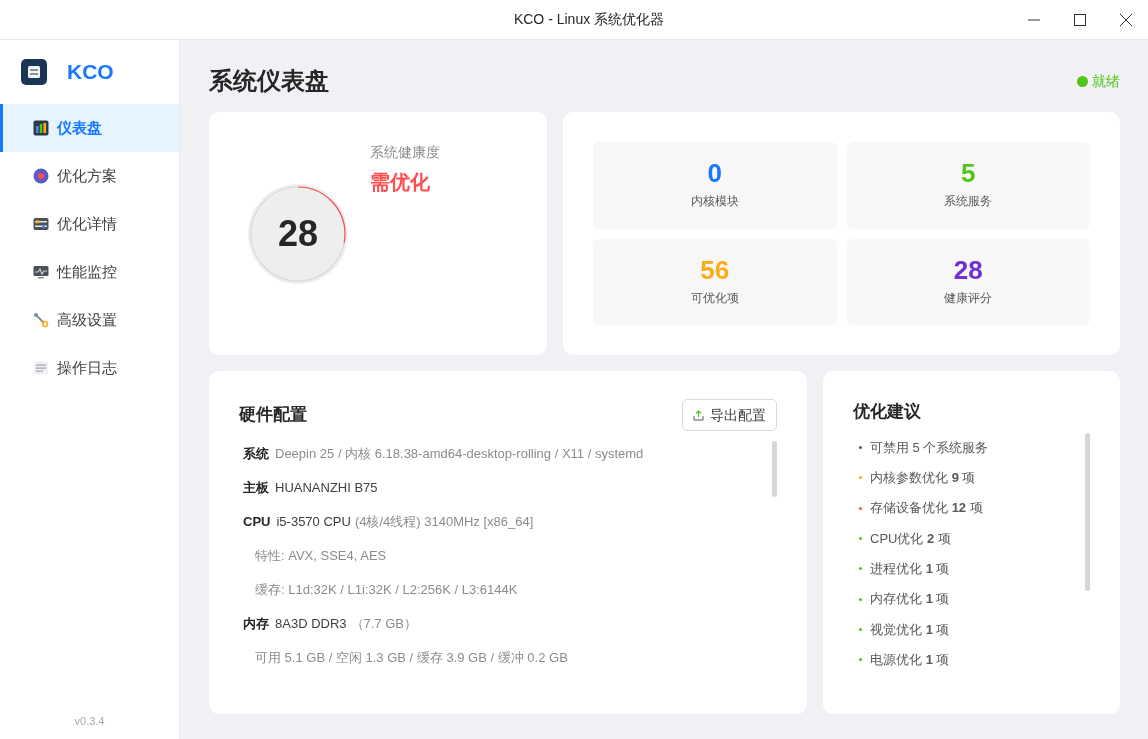 This screenshot has height=739, width=1148. What do you see at coordinates (910, 659) in the screenshot?
I see `suggestion-item: 电源优化 1 项` at bounding box center [910, 659].